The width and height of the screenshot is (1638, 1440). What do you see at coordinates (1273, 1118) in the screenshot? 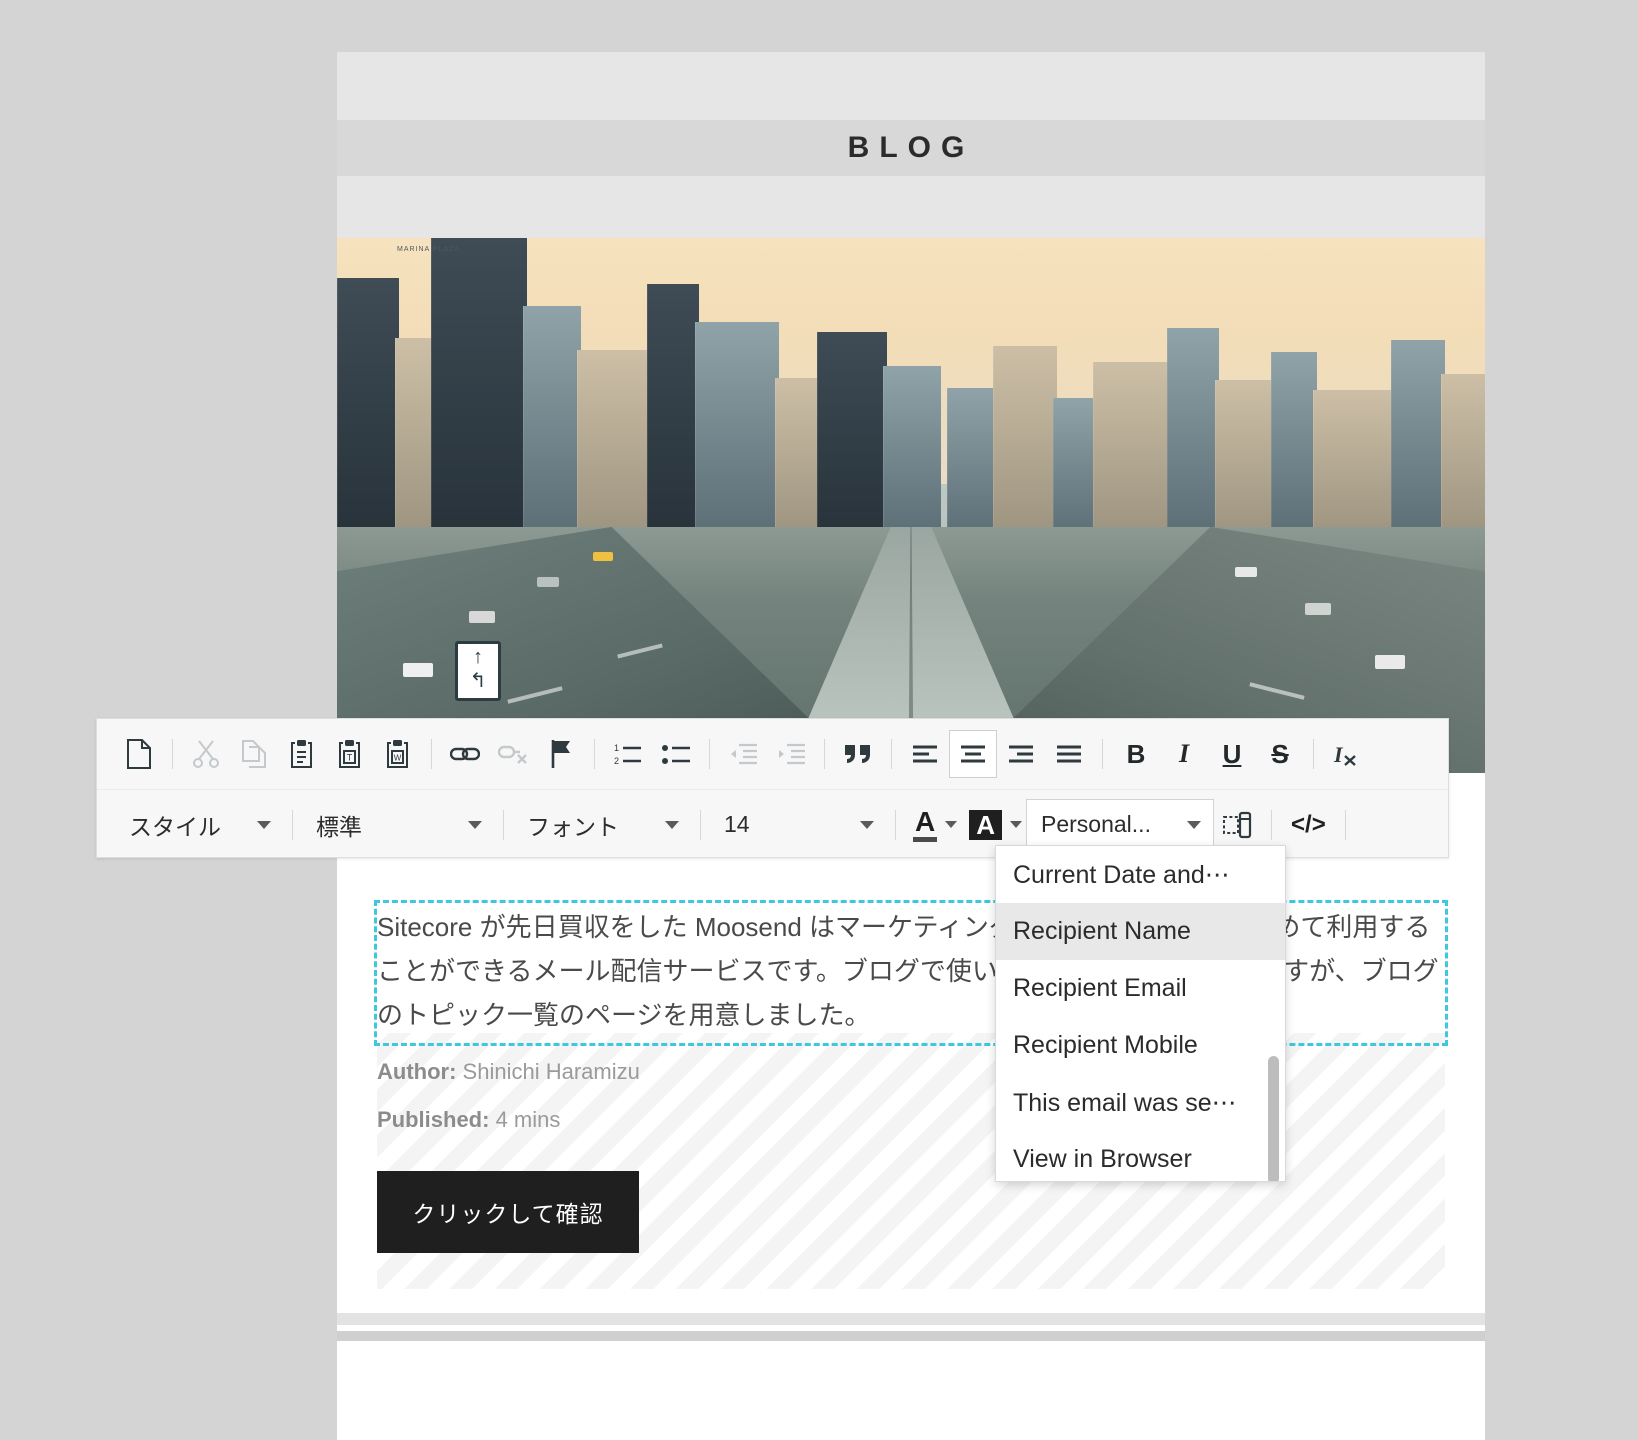
I see `menu-scrollbar-thumb` at bounding box center [1273, 1118].